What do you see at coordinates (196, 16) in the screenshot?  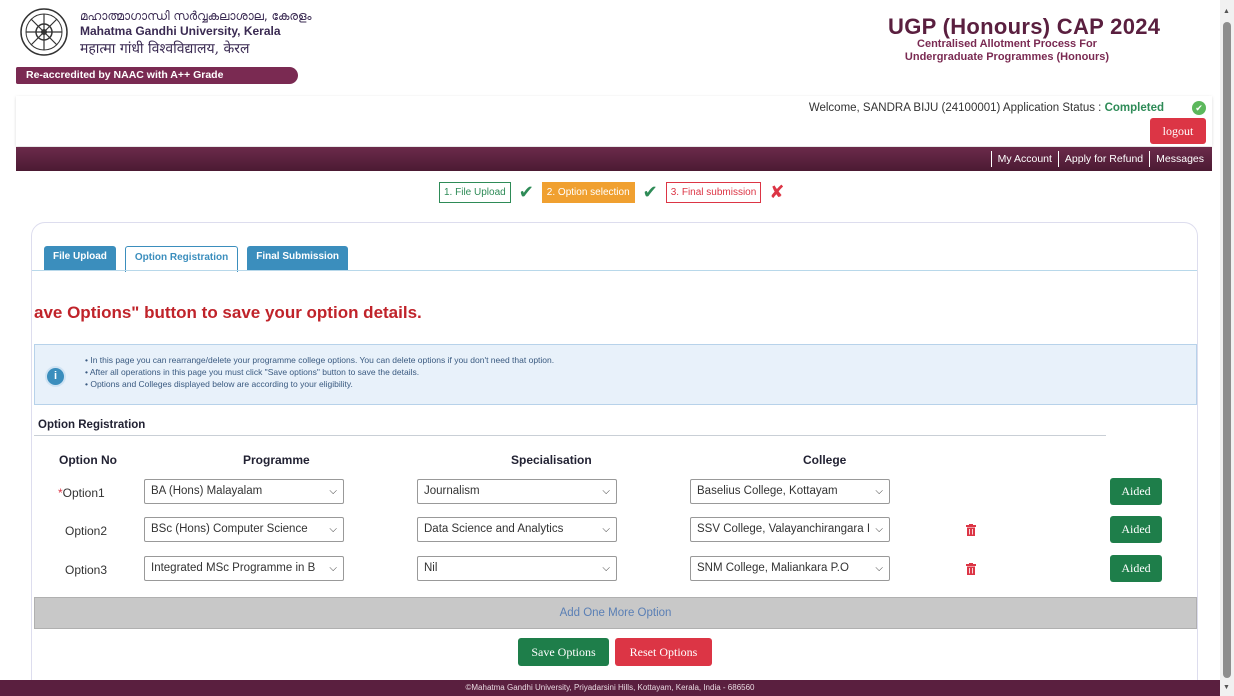 I see `university-name-malayalam: മഹാത്മാഗാന്ധി സർവ്വകലാശാല, കേരളം` at bounding box center [196, 16].